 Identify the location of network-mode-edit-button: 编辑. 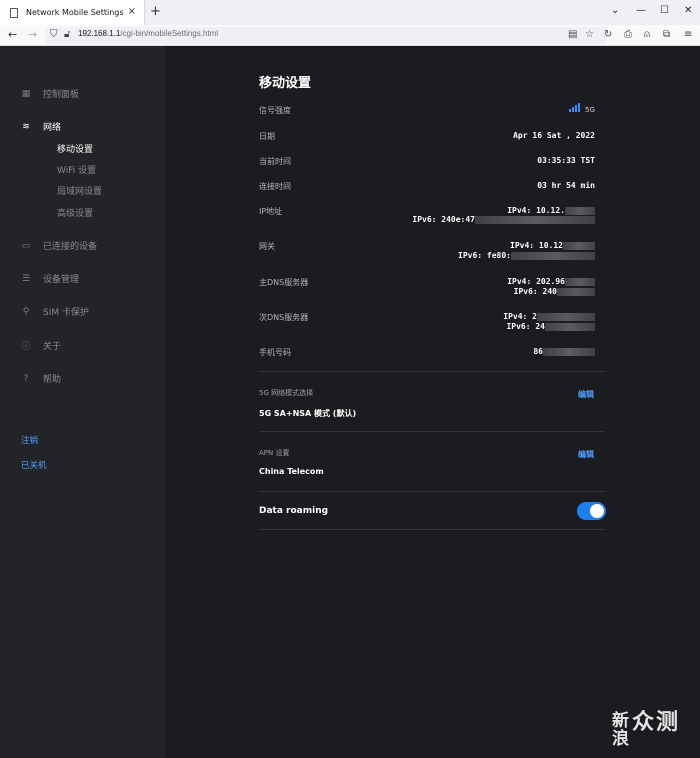
(586, 394).